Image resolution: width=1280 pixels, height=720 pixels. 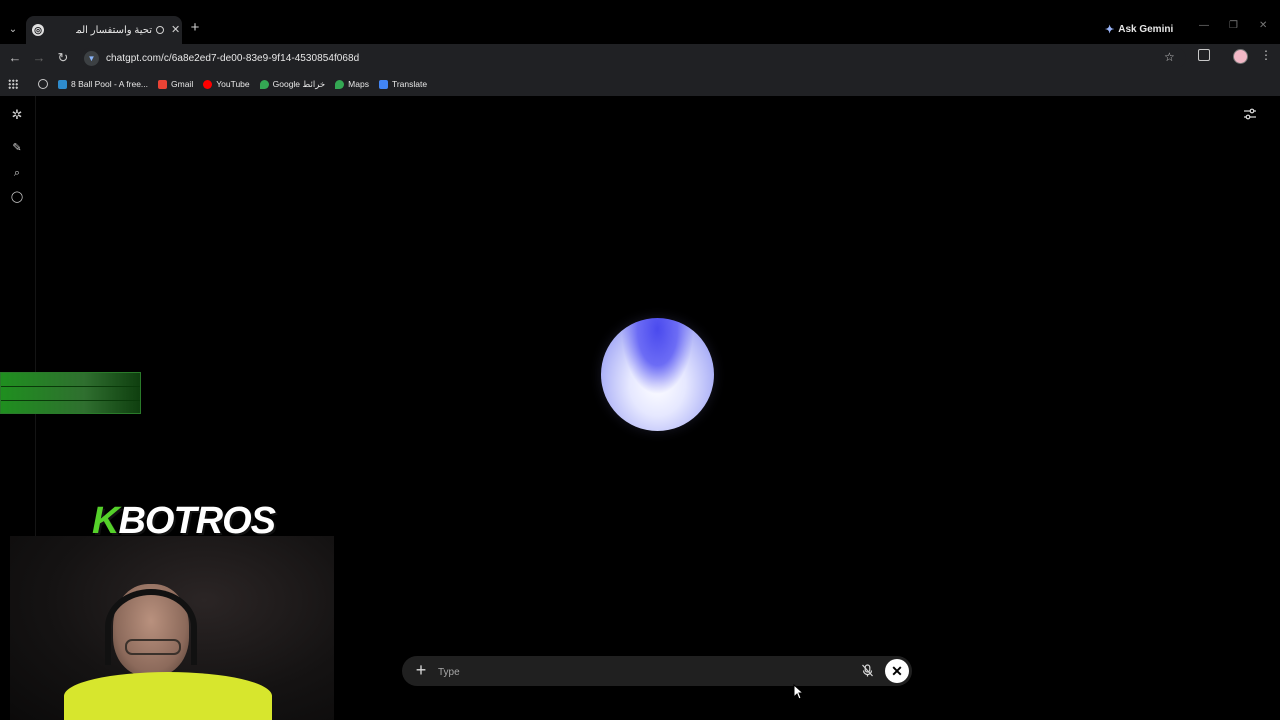 What do you see at coordinates (643, 672) in the screenshot?
I see `message-input` at bounding box center [643, 672].